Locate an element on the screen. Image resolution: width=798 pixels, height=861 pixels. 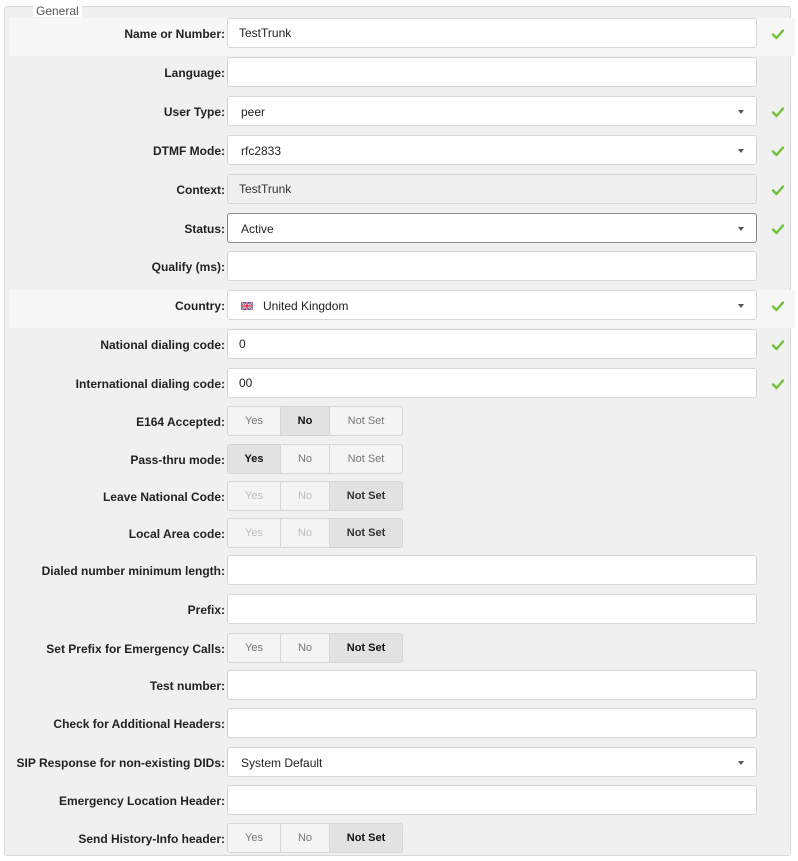
row-language: Language: is located at coordinates (402, 76).